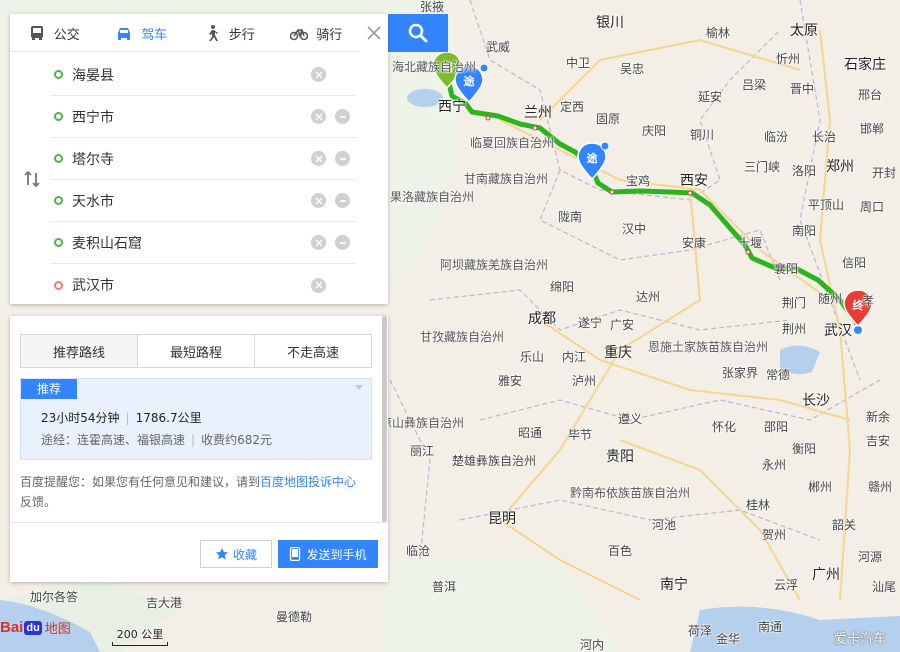 The width and height of the screenshot is (900, 652). Describe the element at coordinates (620, 551) in the screenshot. I see `map-label: 百色` at that location.